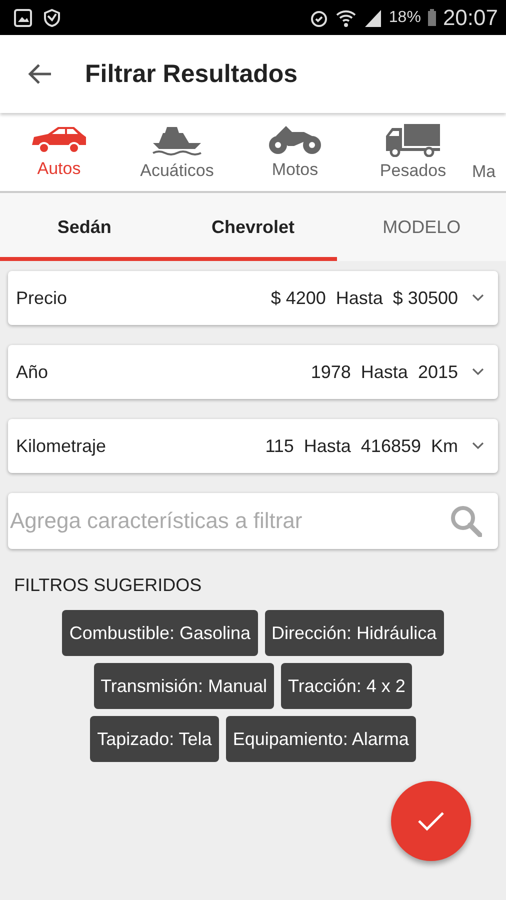 The width and height of the screenshot is (506, 900). Describe the element at coordinates (345, 18) in the screenshot. I see `wifi-icon` at that location.